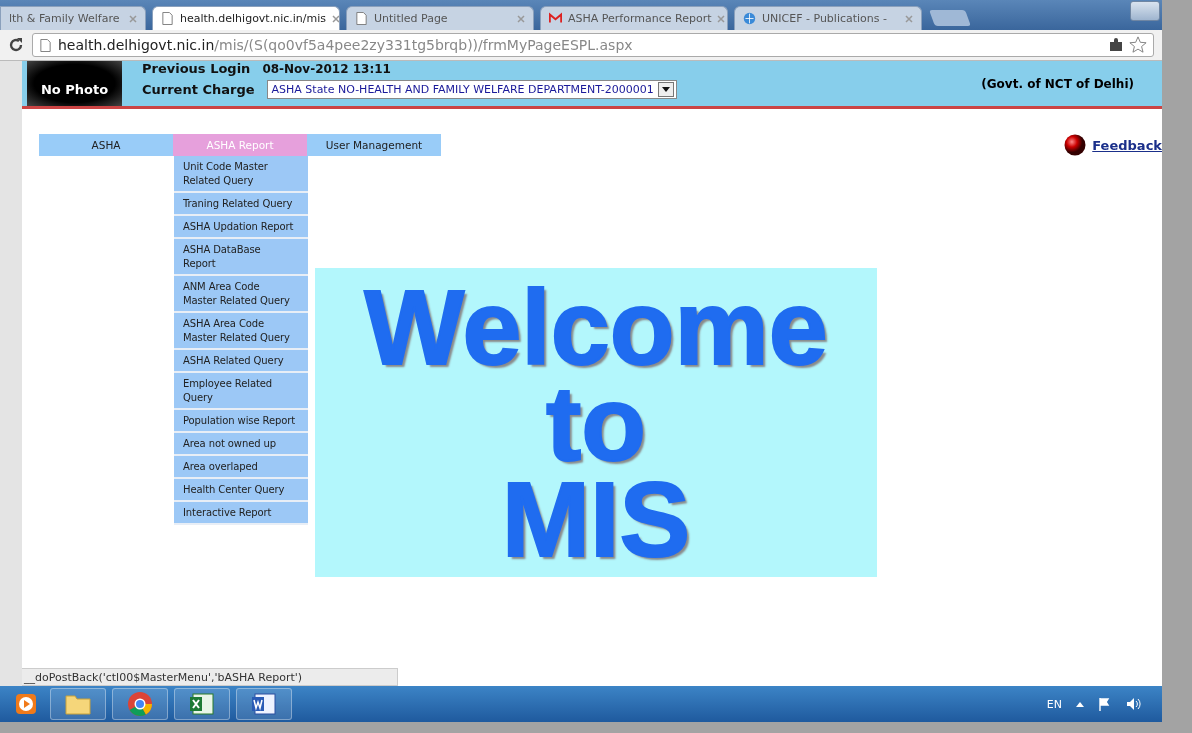  I want to click on browser-tab: health.delhigovt.nic.in/mis, so click(246, 18).